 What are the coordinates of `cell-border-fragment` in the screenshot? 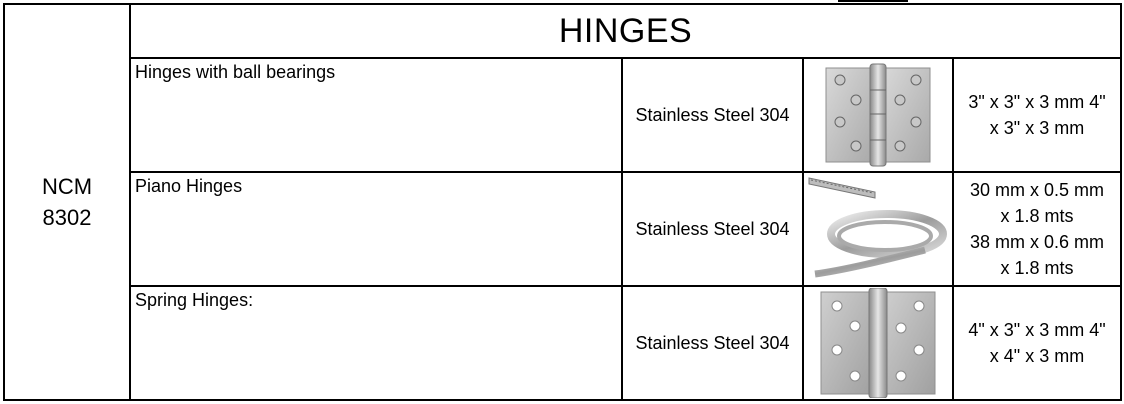 It's located at (873, 1).